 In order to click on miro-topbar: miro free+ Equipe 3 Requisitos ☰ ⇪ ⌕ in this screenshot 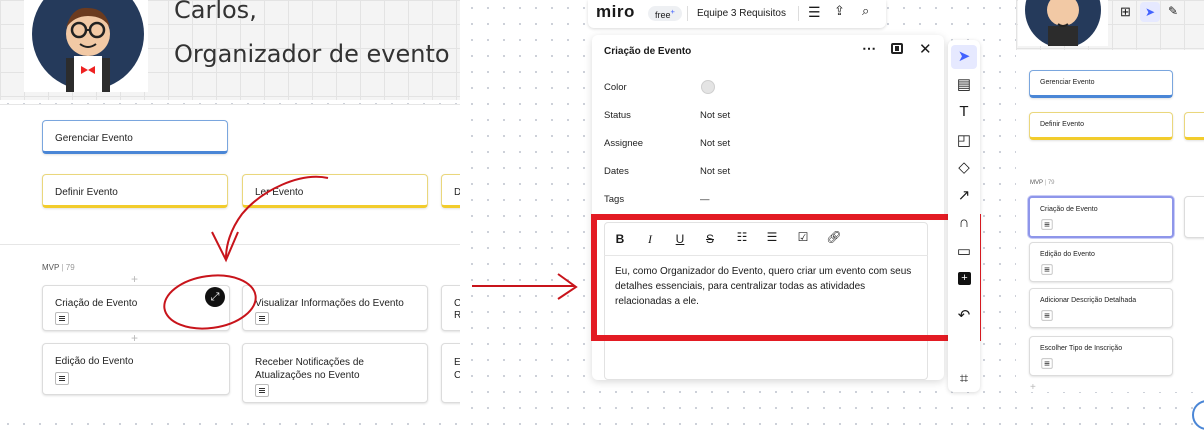, I will do `click(737, 14)`.